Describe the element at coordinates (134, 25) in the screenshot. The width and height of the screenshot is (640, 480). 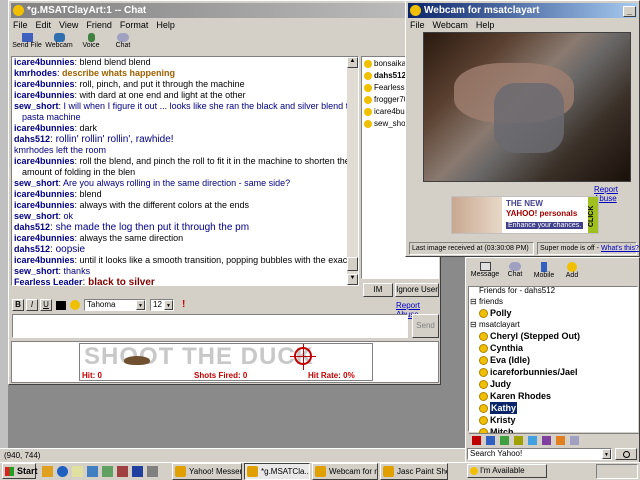
I see `menu-format: Format` at that location.